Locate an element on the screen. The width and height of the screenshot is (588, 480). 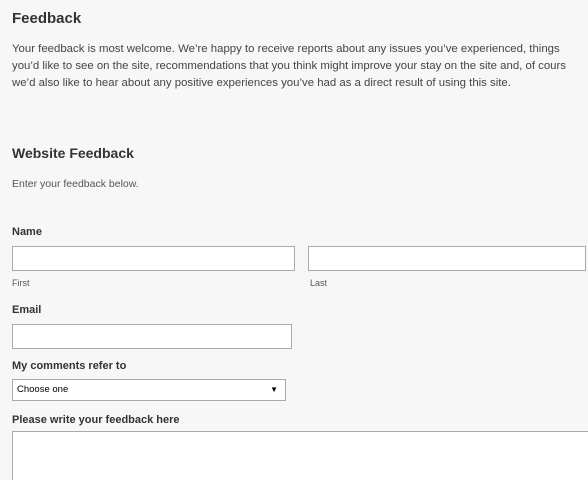
comments-refer-selected: Choose one is located at coordinates (43, 389).